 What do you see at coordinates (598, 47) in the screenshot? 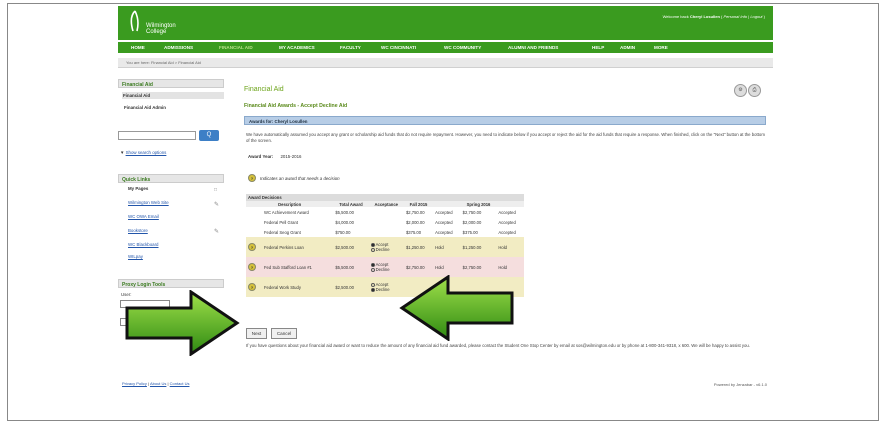
I see `nav-help: HELP` at bounding box center [598, 47].